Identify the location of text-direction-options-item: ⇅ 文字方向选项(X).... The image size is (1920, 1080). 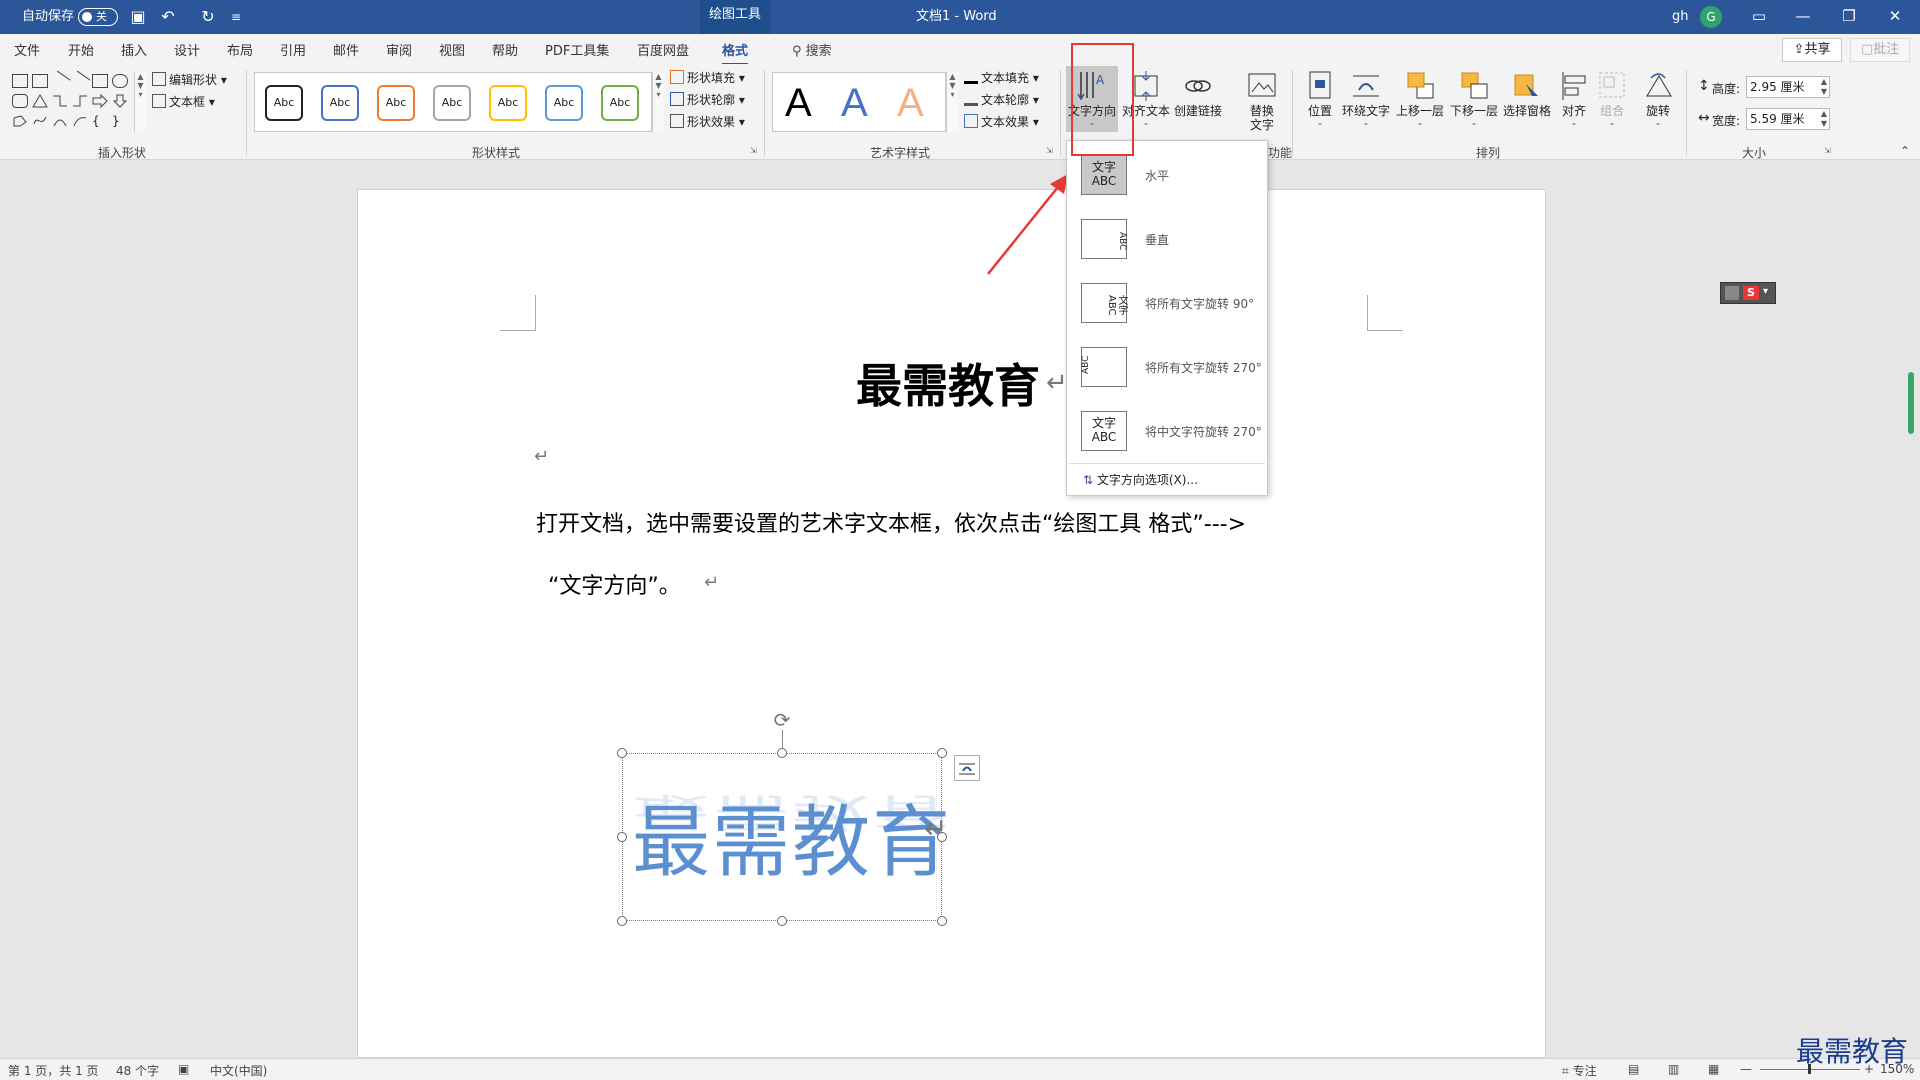
(1140, 479).